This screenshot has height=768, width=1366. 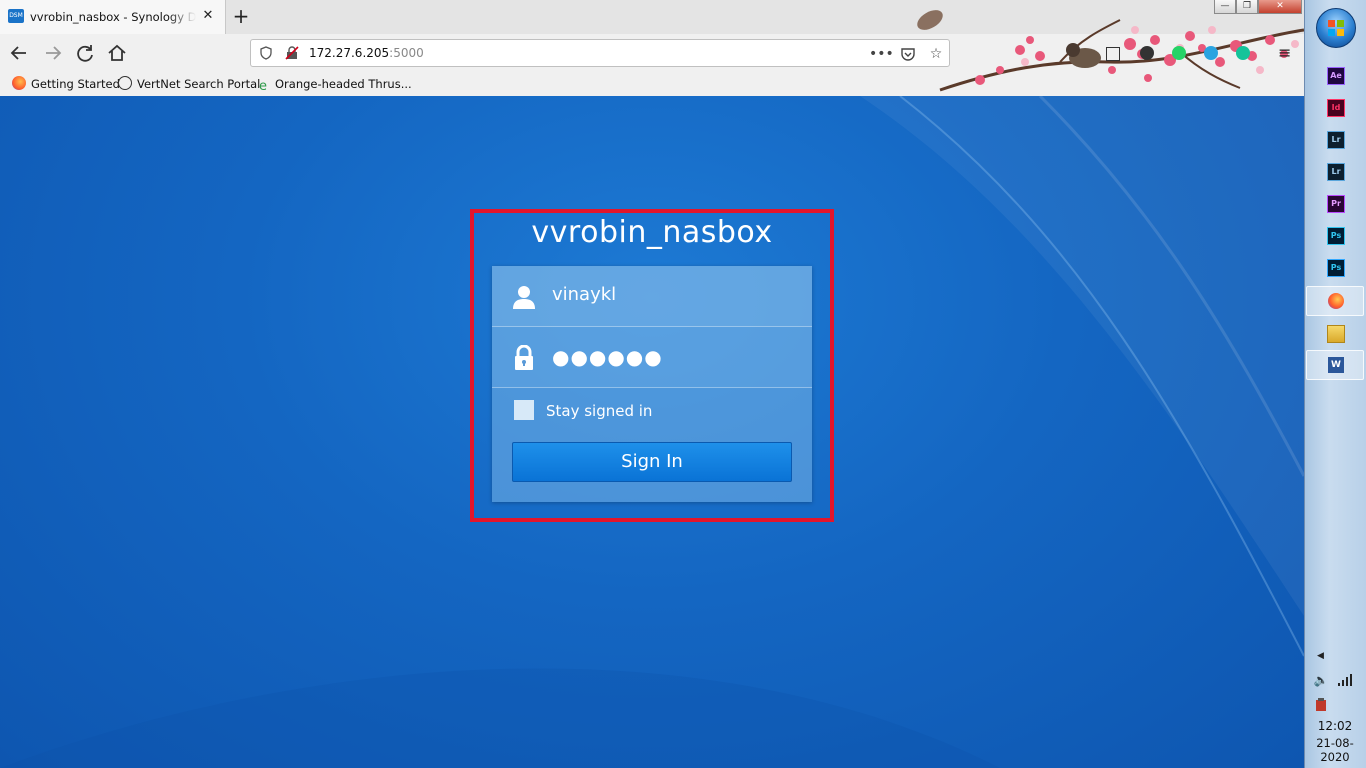 I want to click on insecure-lock-icon, so click(x=292, y=53).